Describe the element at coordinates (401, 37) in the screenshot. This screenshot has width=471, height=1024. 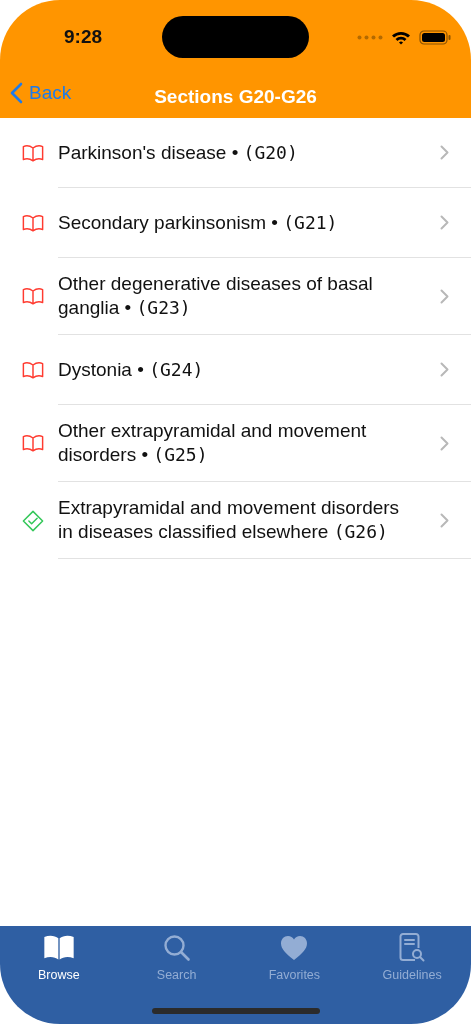
I see `wifi-icon` at that location.